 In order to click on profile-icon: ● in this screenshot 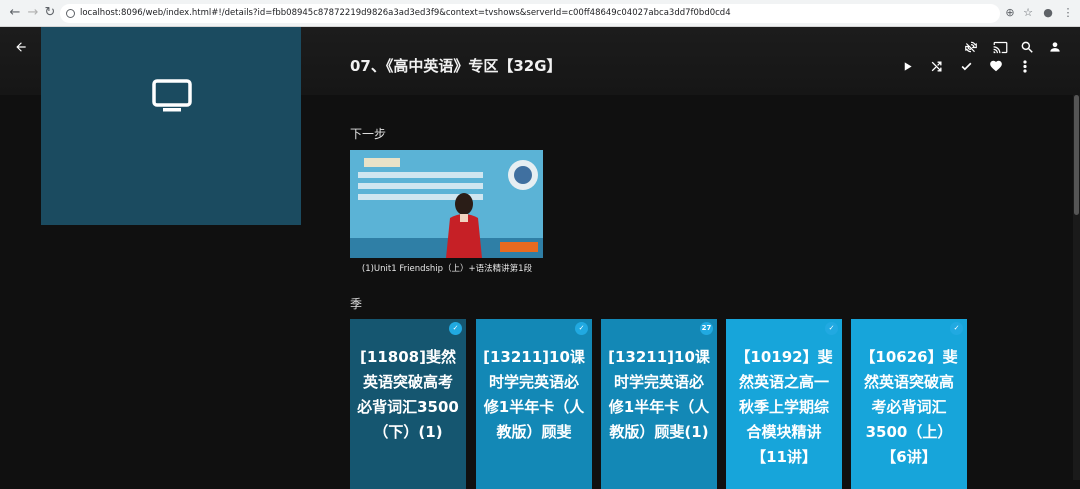, I will do `click(1048, 13)`.